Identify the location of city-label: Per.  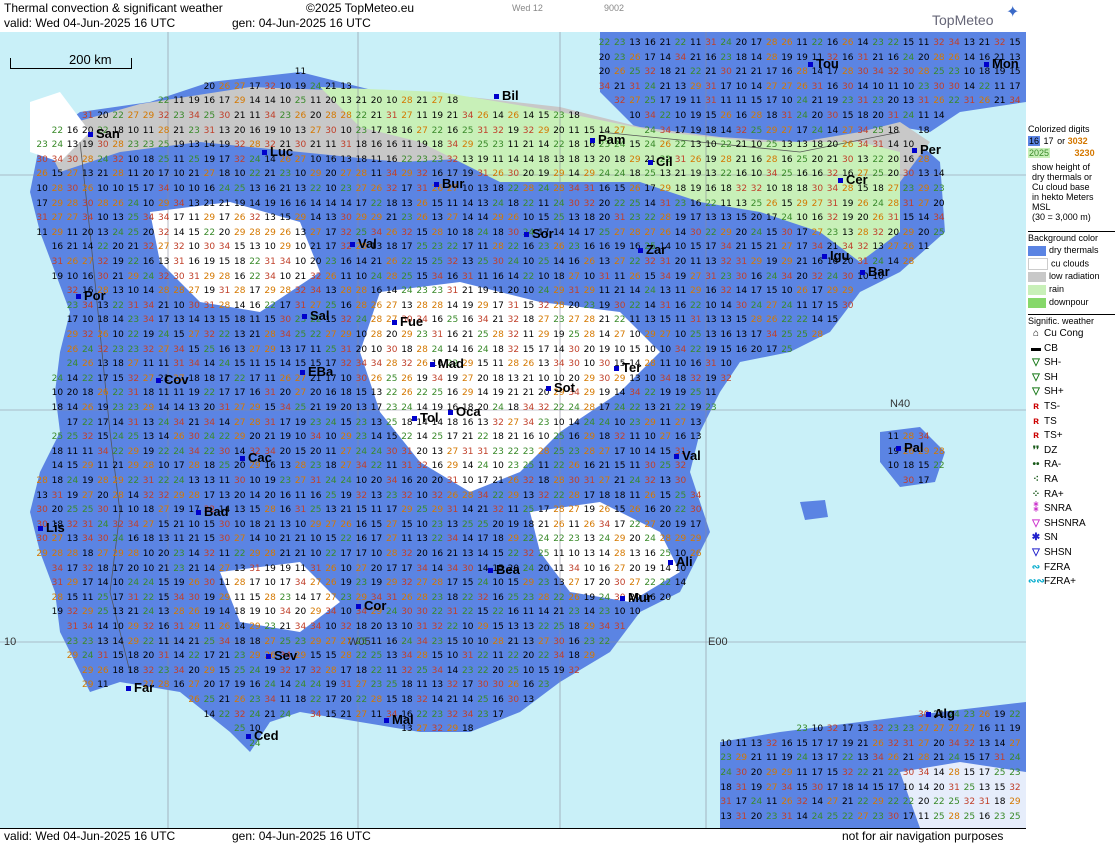
(926, 149).